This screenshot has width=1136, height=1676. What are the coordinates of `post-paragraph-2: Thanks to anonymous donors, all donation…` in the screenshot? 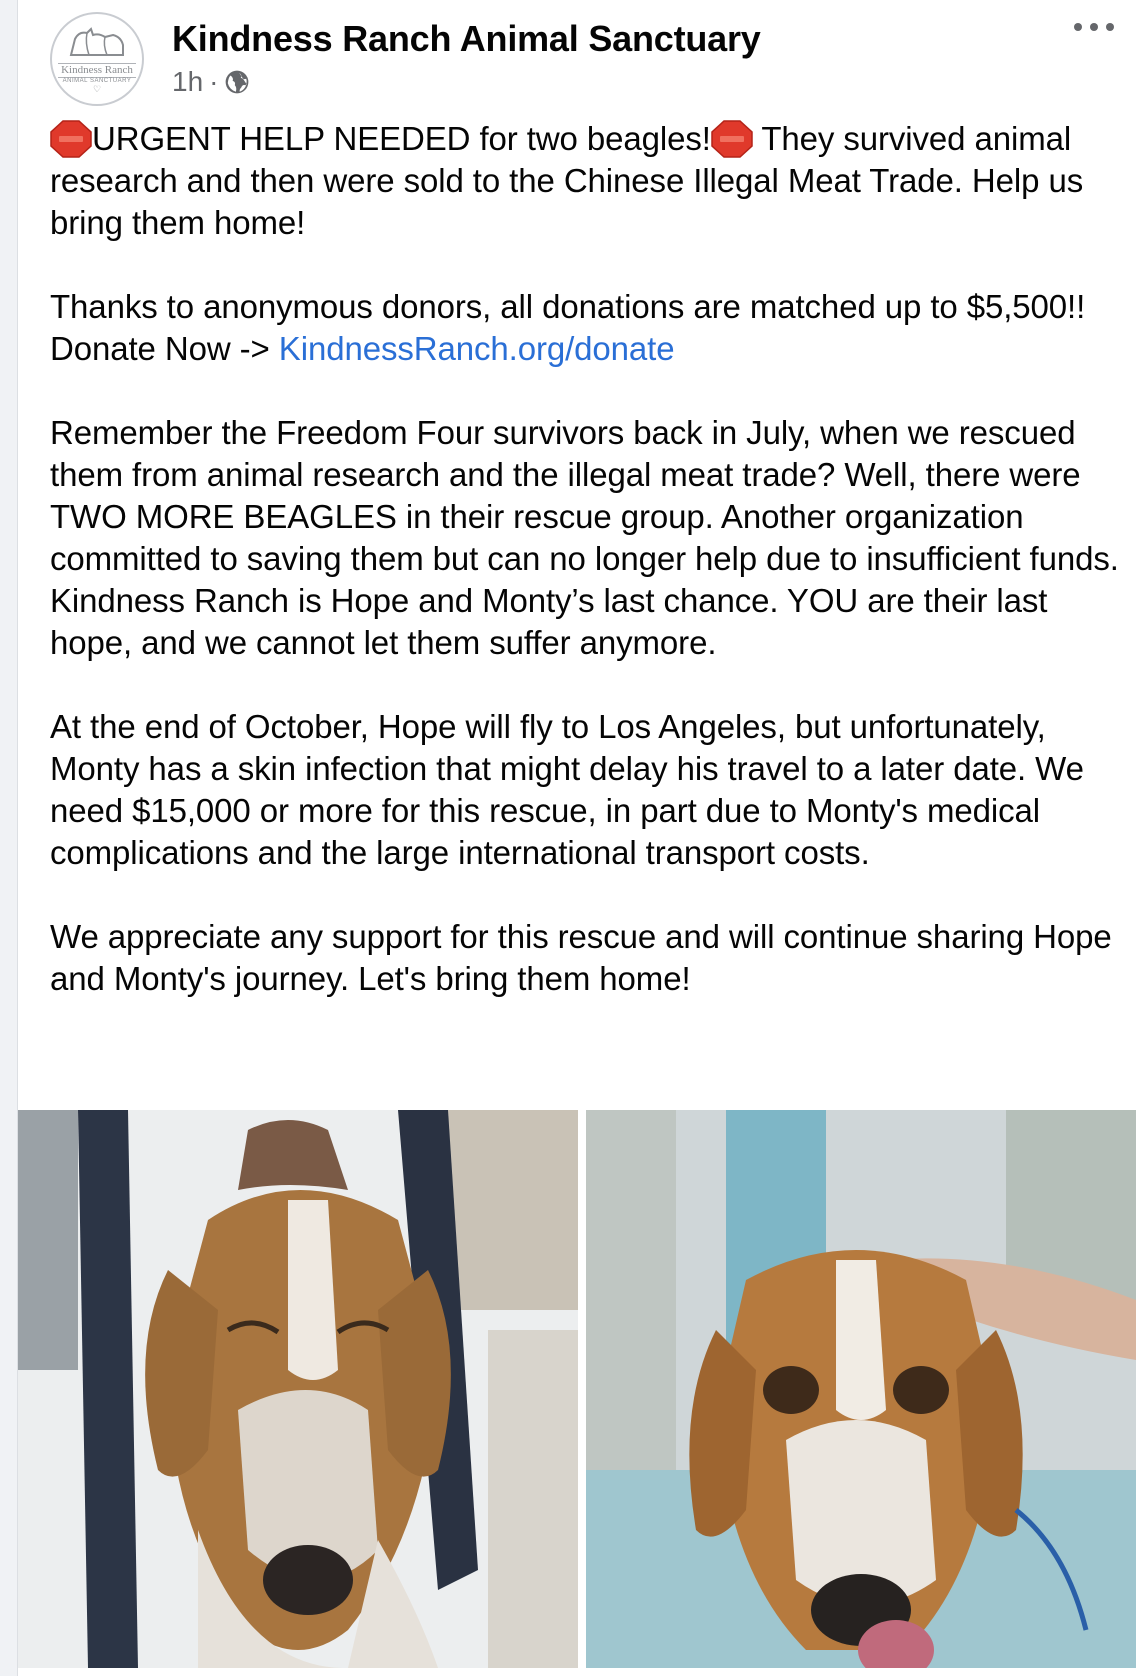 It's located at (590, 328).